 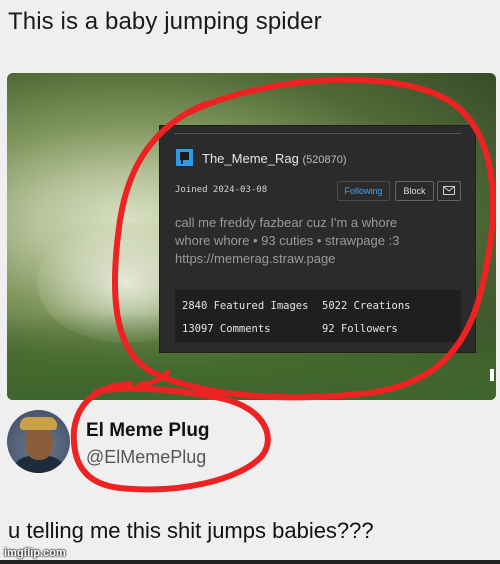 What do you see at coordinates (250, 562) in the screenshot?
I see `bottom-edge` at bounding box center [250, 562].